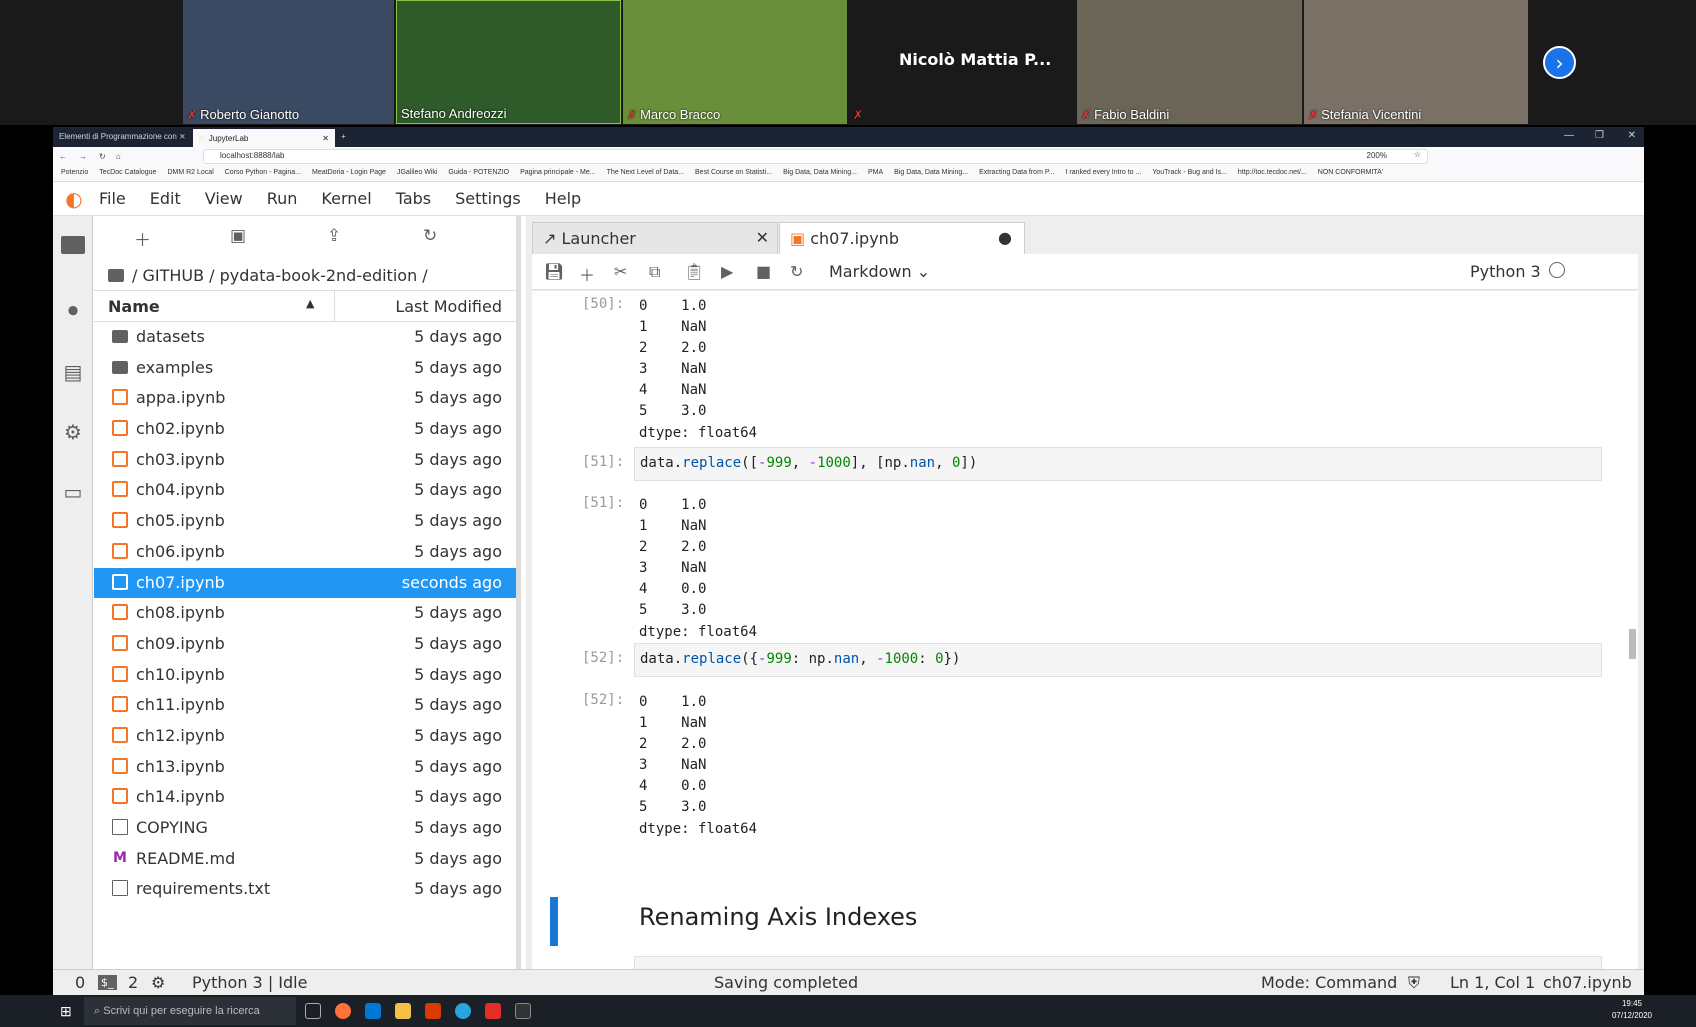 This screenshot has width=1696, height=1027. I want to click on command-palette-icon: ▤, so click(73, 372).